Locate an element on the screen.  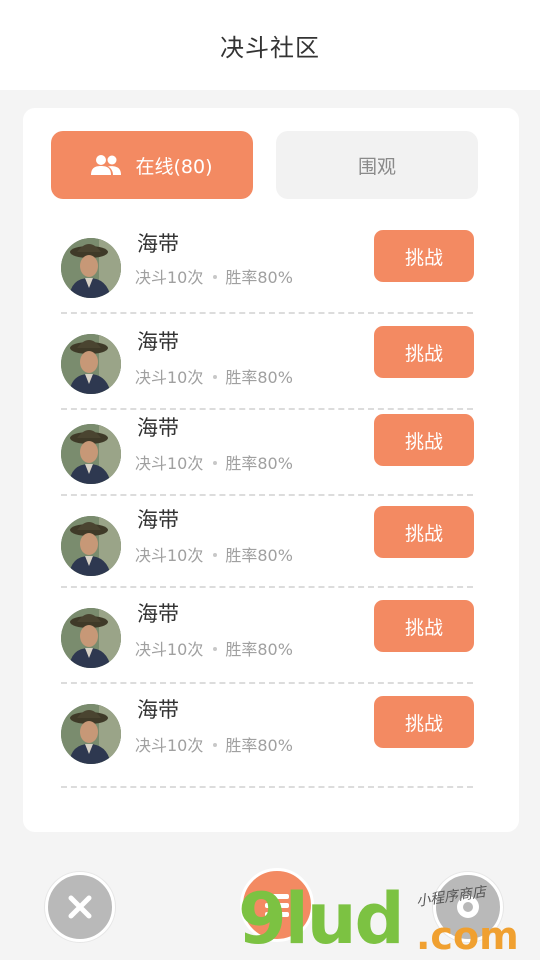
menu-icon is located at coordinates (277, 905).